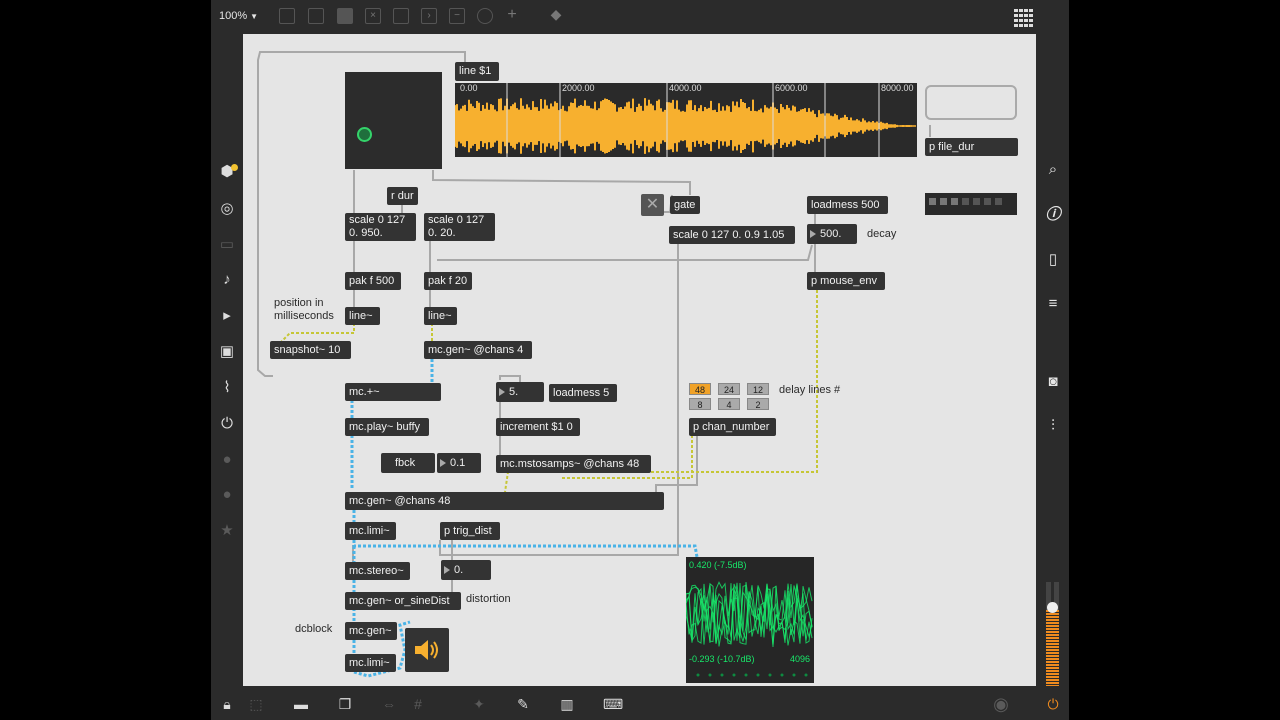 Image resolution: width=1280 pixels, height=720 pixels. What do you see at coordinates (971, 204) in the screenshot?
I see `led-row` at bounding box center [971, 204].